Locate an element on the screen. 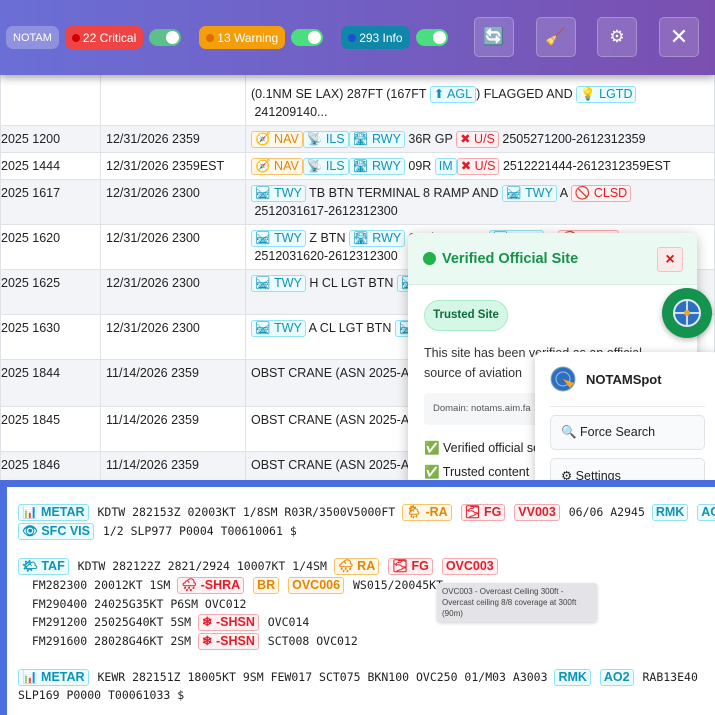  weather-line: SLP169 P0000 T00061033 $ is located at coordinates (101, 695).